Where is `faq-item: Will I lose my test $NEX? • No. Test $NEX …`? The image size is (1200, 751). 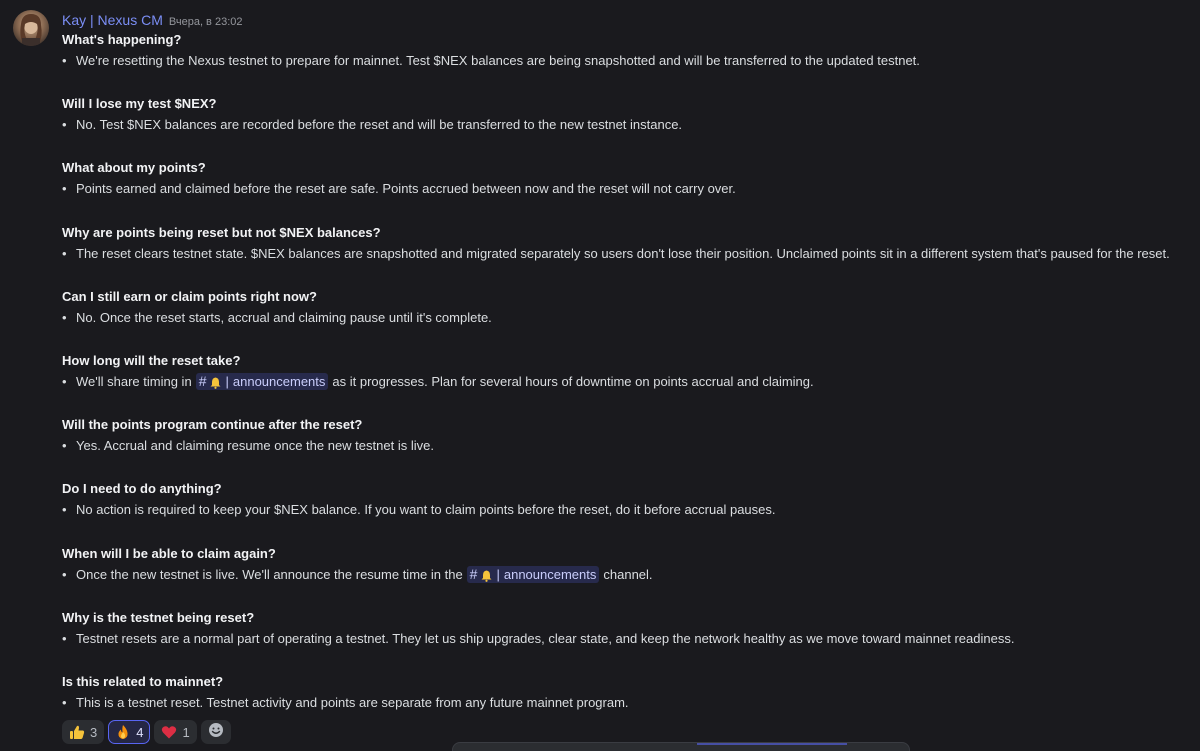
faq-item: Will I lose my test $NEX? • No. Test $NEX … is located at coordinates (627, 127).